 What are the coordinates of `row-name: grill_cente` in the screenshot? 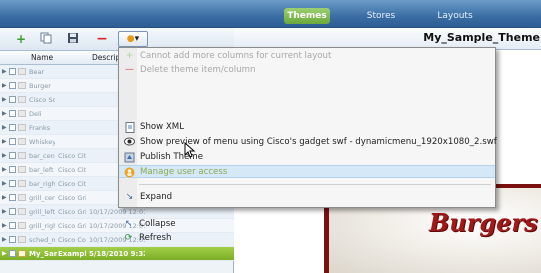 It's located at (42, 198).